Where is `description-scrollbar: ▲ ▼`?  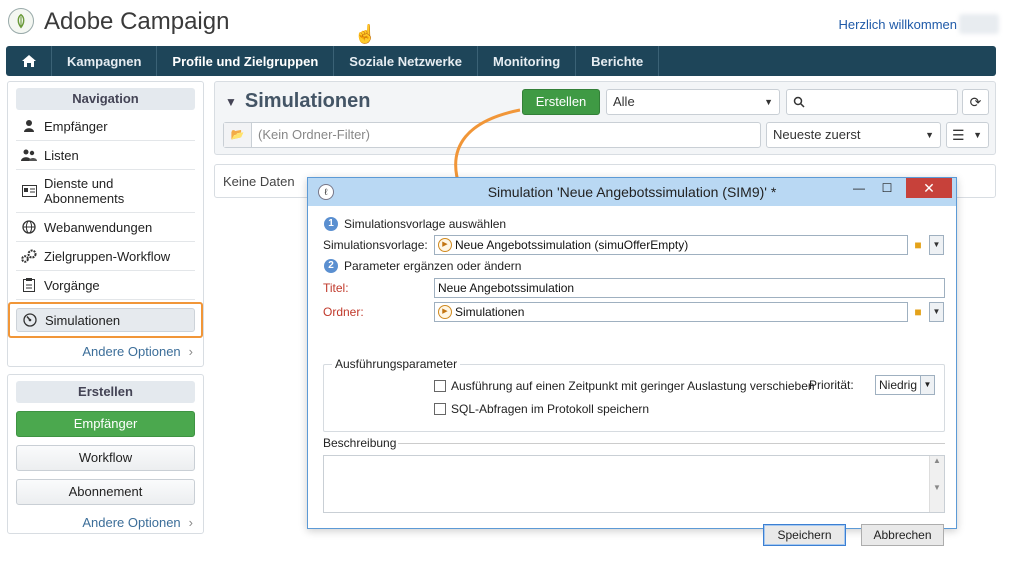
description-scrollbar: ▲ ▼ is located at coordinates (936, 484).